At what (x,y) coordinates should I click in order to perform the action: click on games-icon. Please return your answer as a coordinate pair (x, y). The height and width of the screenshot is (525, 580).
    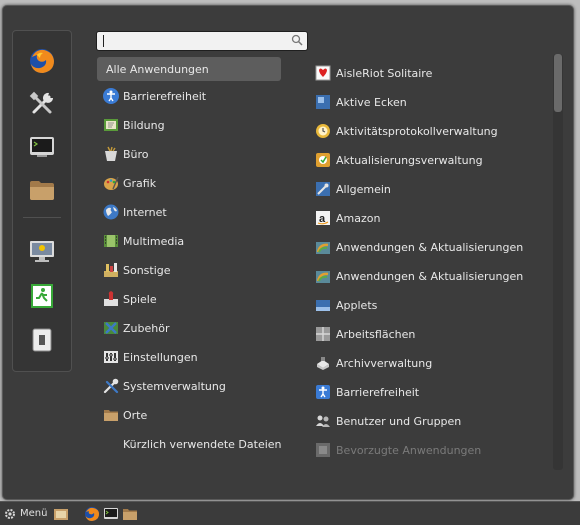
    Looking at the image, I should click on (111, 298).